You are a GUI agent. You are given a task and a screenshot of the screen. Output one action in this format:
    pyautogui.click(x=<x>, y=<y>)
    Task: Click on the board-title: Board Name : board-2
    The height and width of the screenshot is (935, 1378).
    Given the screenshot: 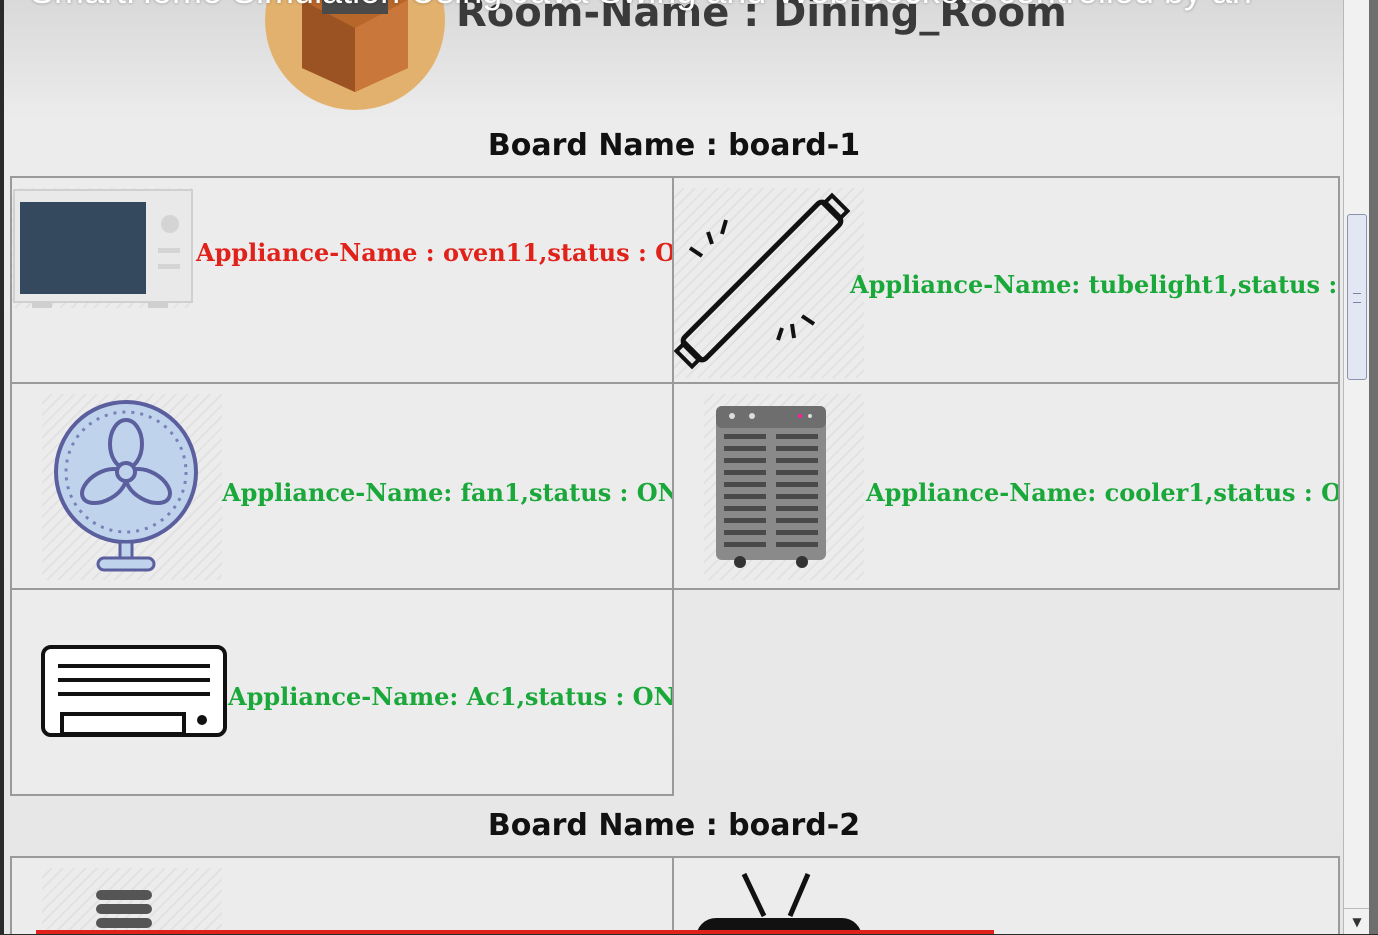 What is the action you would take?
    pyautogui.click(x=674, y=825)
    